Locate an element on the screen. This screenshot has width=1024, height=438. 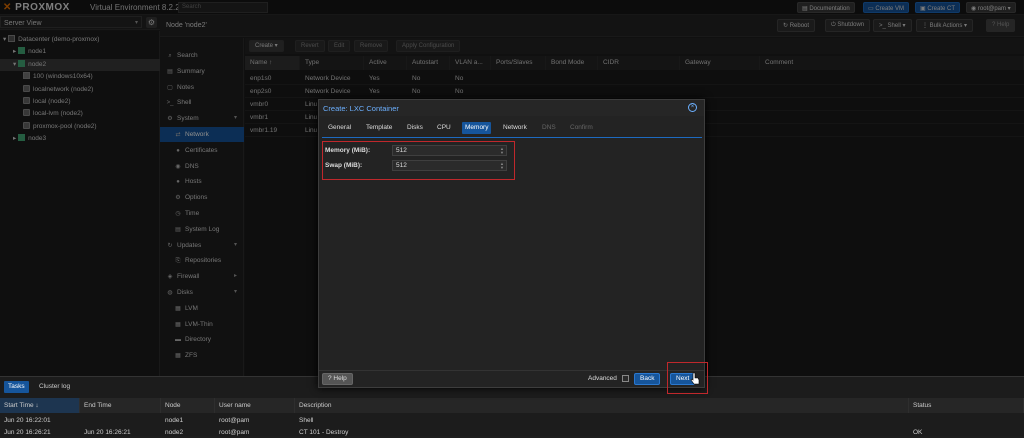
tab-dns: DNS is located at coordinates (549, 127).